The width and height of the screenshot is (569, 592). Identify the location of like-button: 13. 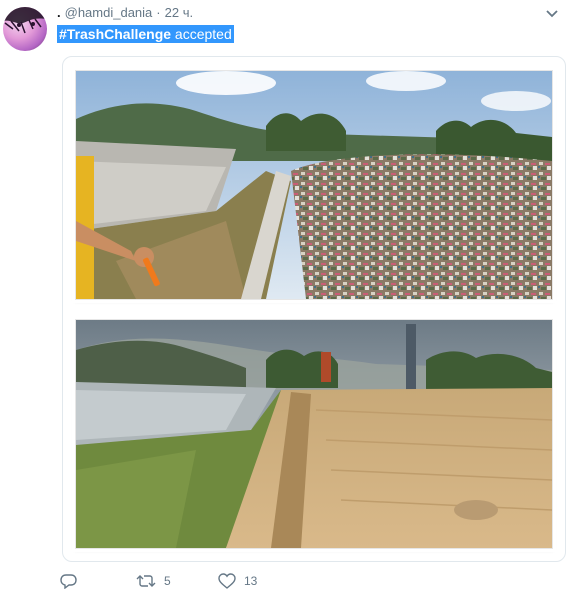
(237, 581).